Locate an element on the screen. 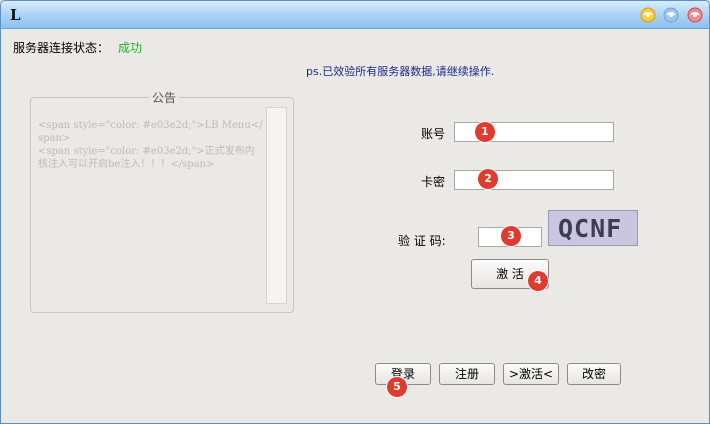 The height and width of the screenshot is (424, 710). server-notice: ps.已效验所有服务器数据,请继续操作. is located at coordinates (400, 71).